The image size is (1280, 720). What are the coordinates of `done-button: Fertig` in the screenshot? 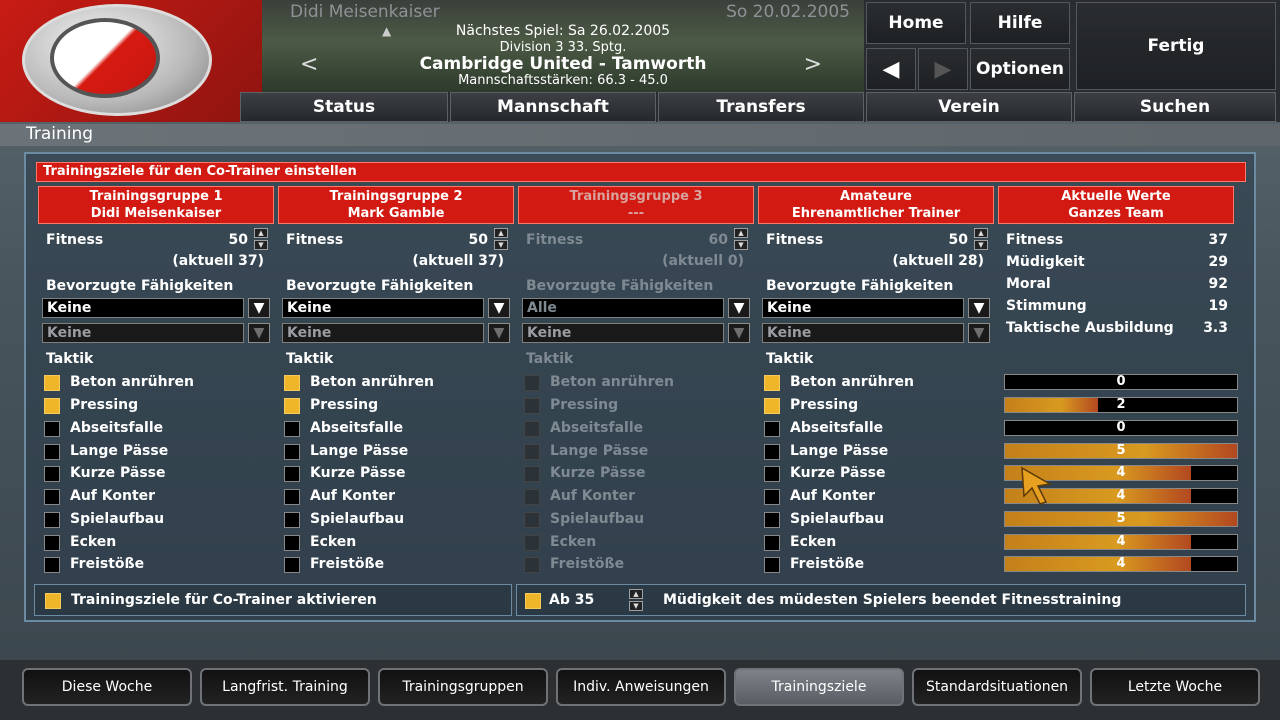 It's located at (1176, 46).